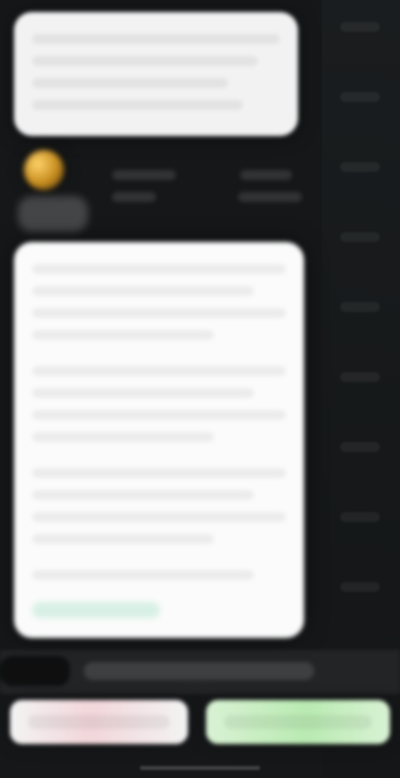 Image resolution: width=400 pixels, height=778 pixels. Describe the element at coordinates (96, 610) in the screenshot. I see `inline-hint-chip` at that location.